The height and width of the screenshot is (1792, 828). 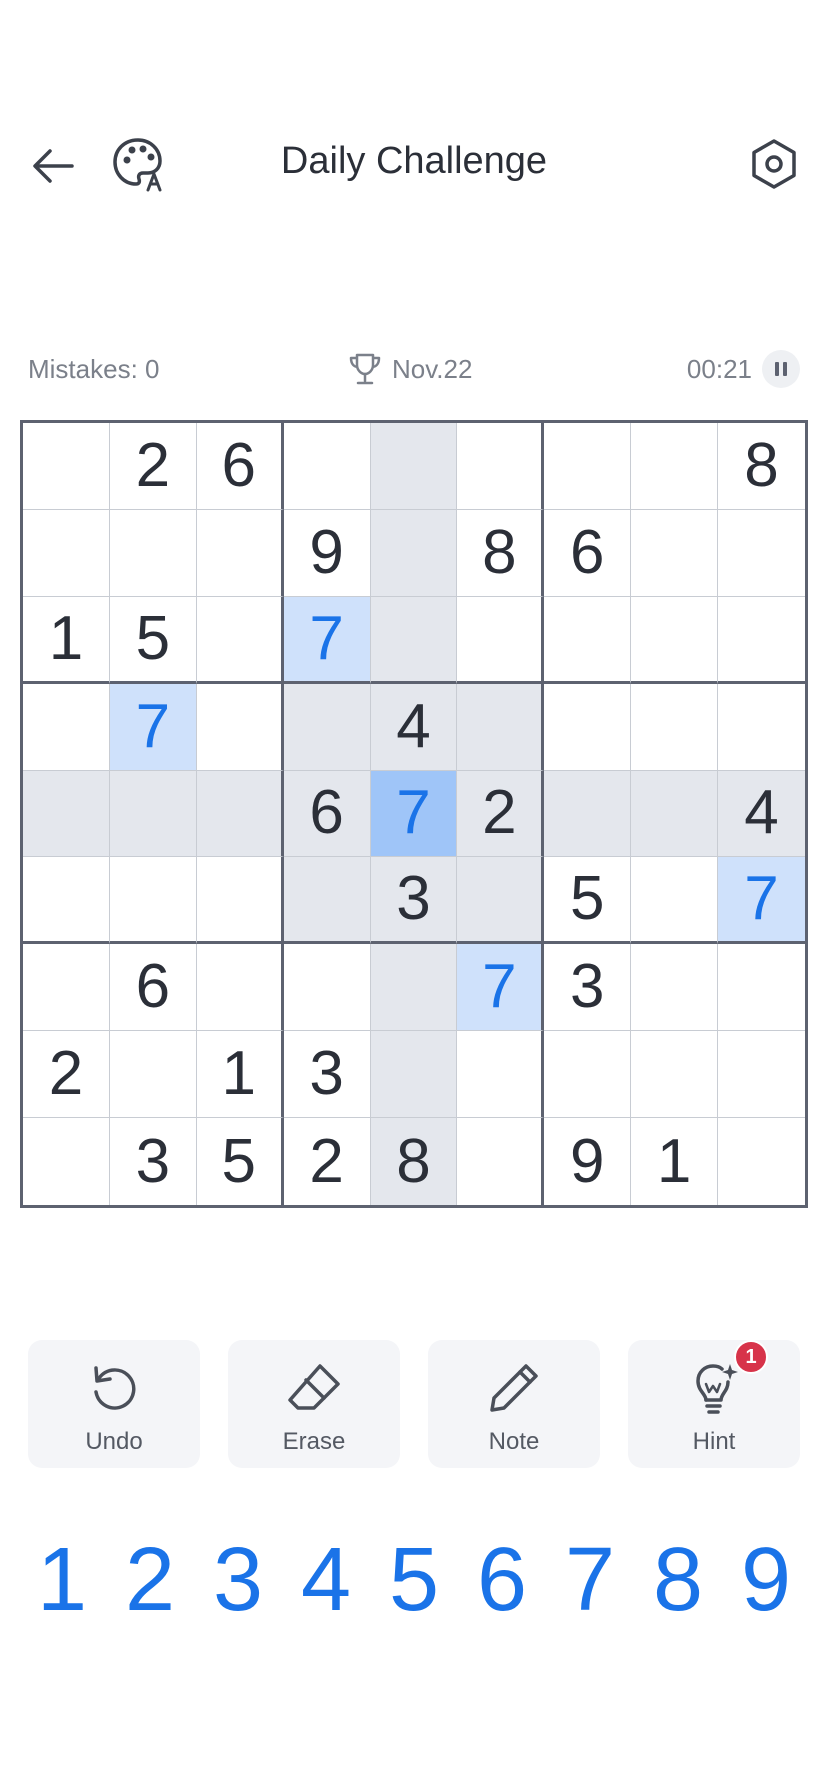 I want to click on number-button-3: 3, so click(x=238, y=1580).